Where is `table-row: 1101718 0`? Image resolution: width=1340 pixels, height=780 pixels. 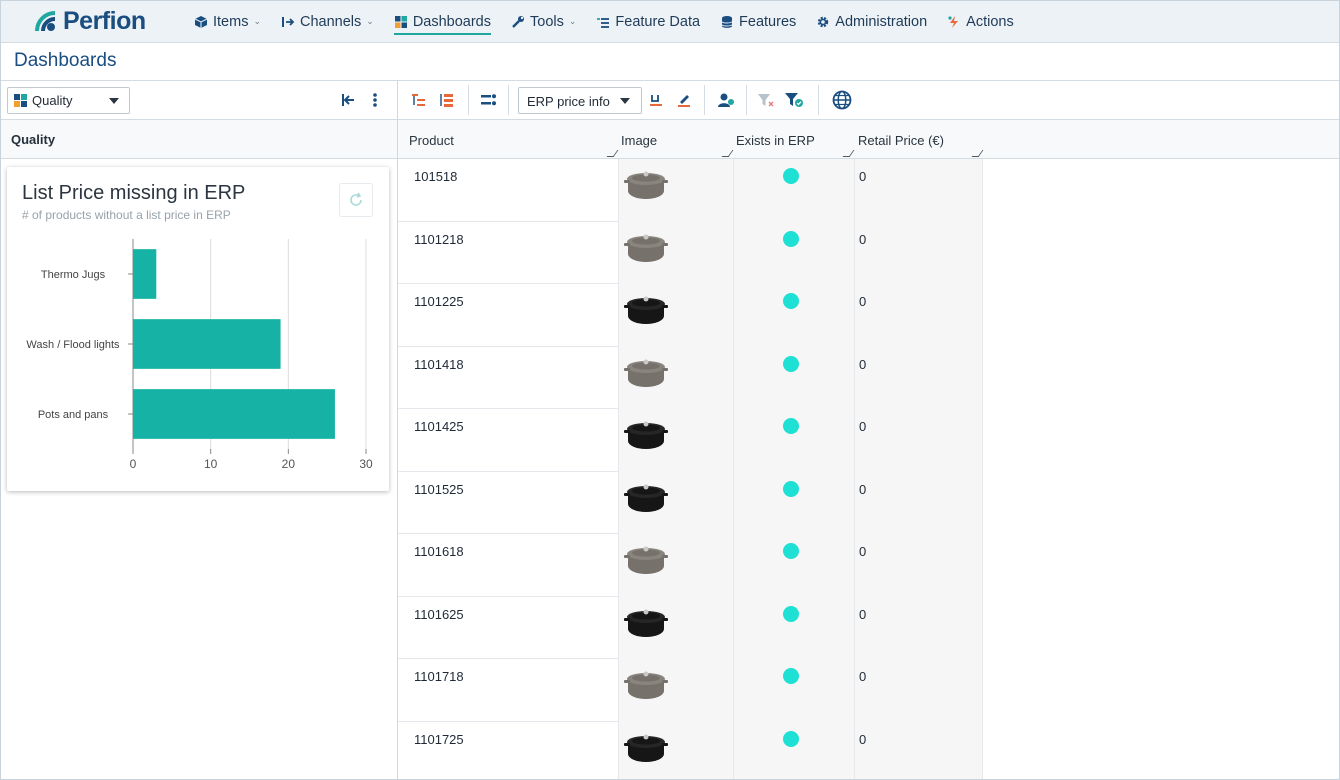
table-row: 1101718 0 is located at coordinates (690, 690).